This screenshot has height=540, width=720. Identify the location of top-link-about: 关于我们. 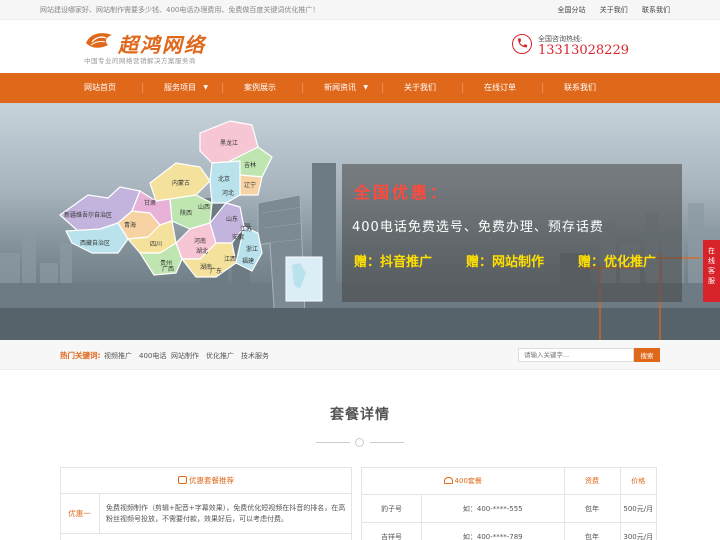
(614, 10).